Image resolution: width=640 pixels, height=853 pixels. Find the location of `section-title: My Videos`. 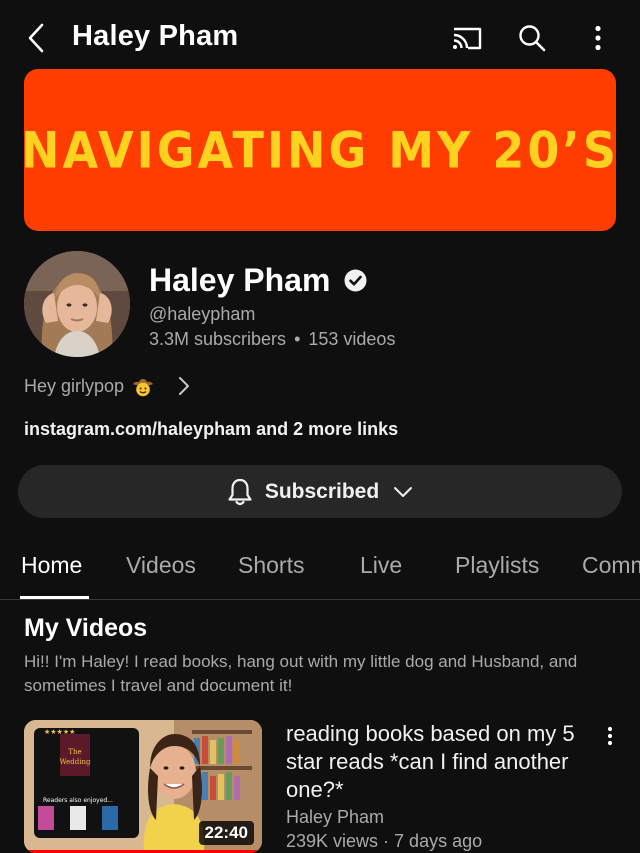

section-title: My Videos is located at coordinates (85, 628).